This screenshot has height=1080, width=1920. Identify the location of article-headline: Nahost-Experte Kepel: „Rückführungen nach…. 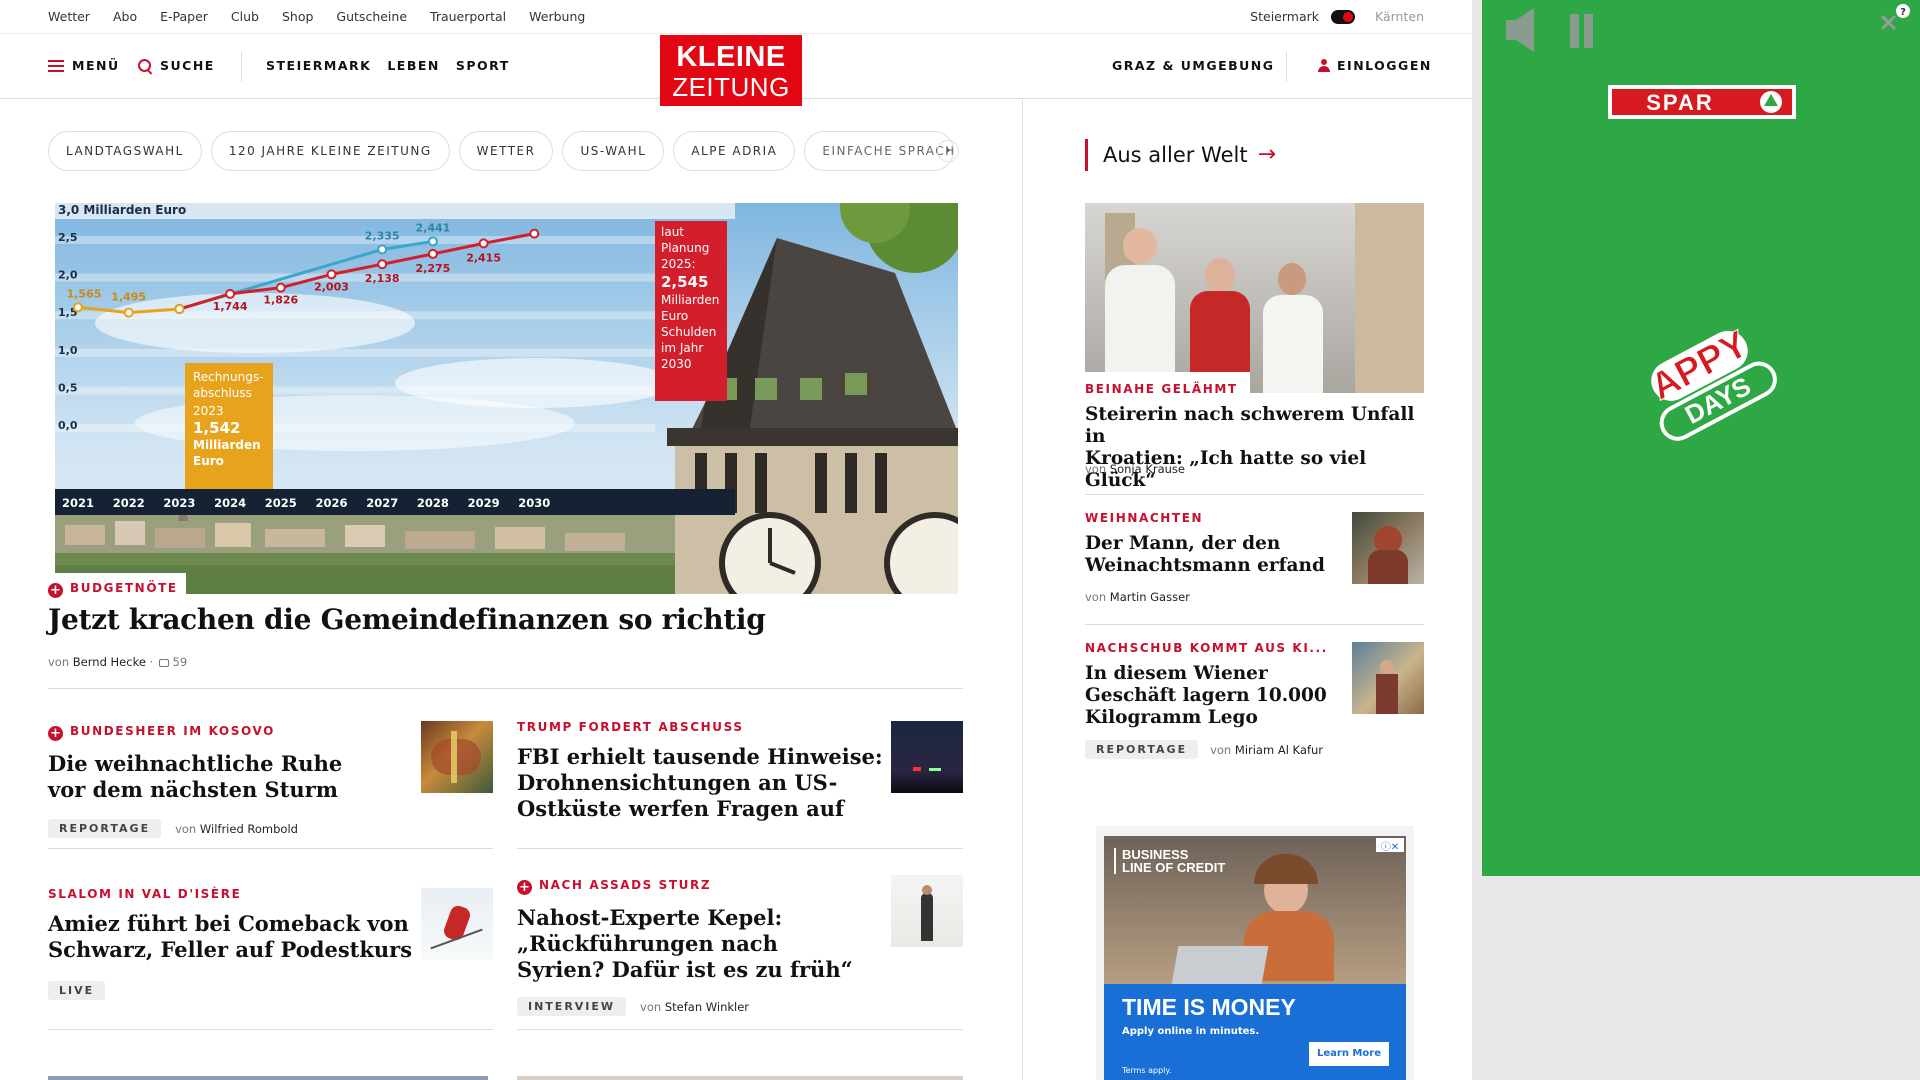
(702, 944).